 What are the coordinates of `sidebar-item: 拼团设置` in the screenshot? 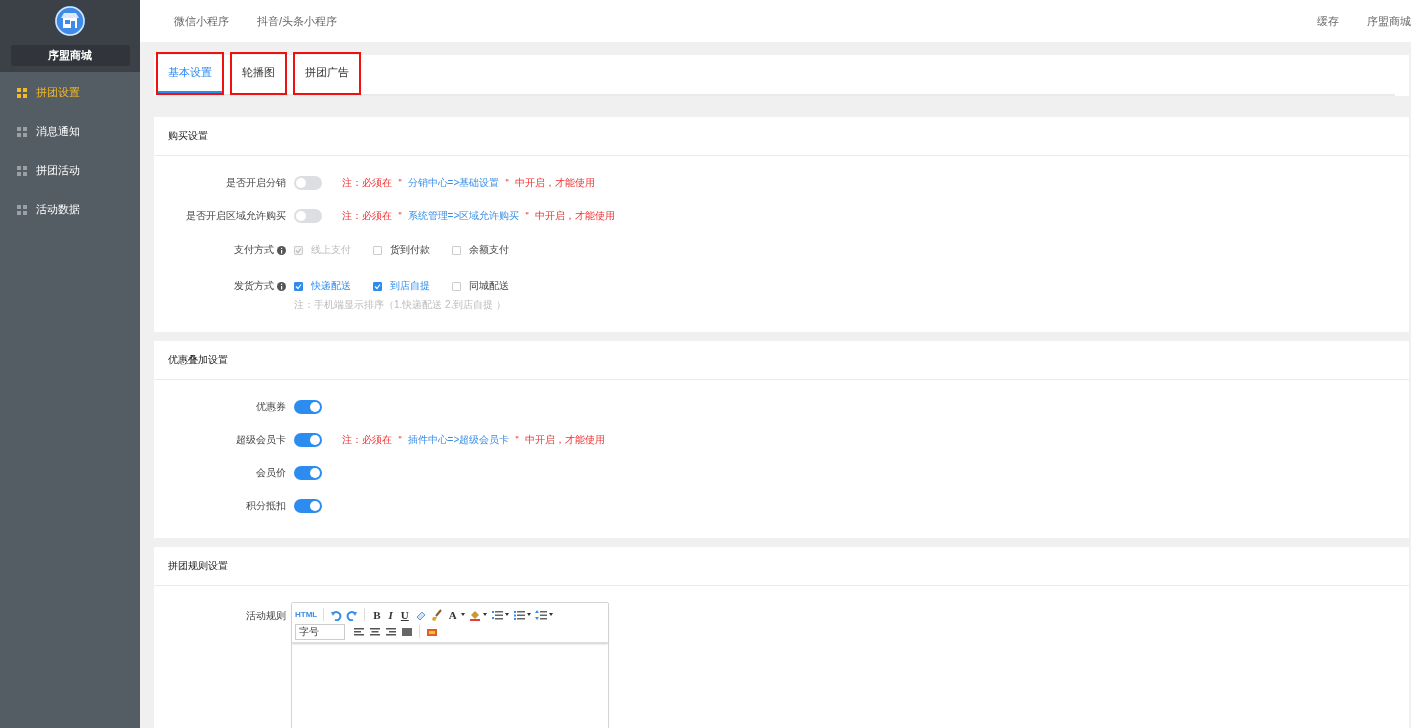 It's located at (70, 92).